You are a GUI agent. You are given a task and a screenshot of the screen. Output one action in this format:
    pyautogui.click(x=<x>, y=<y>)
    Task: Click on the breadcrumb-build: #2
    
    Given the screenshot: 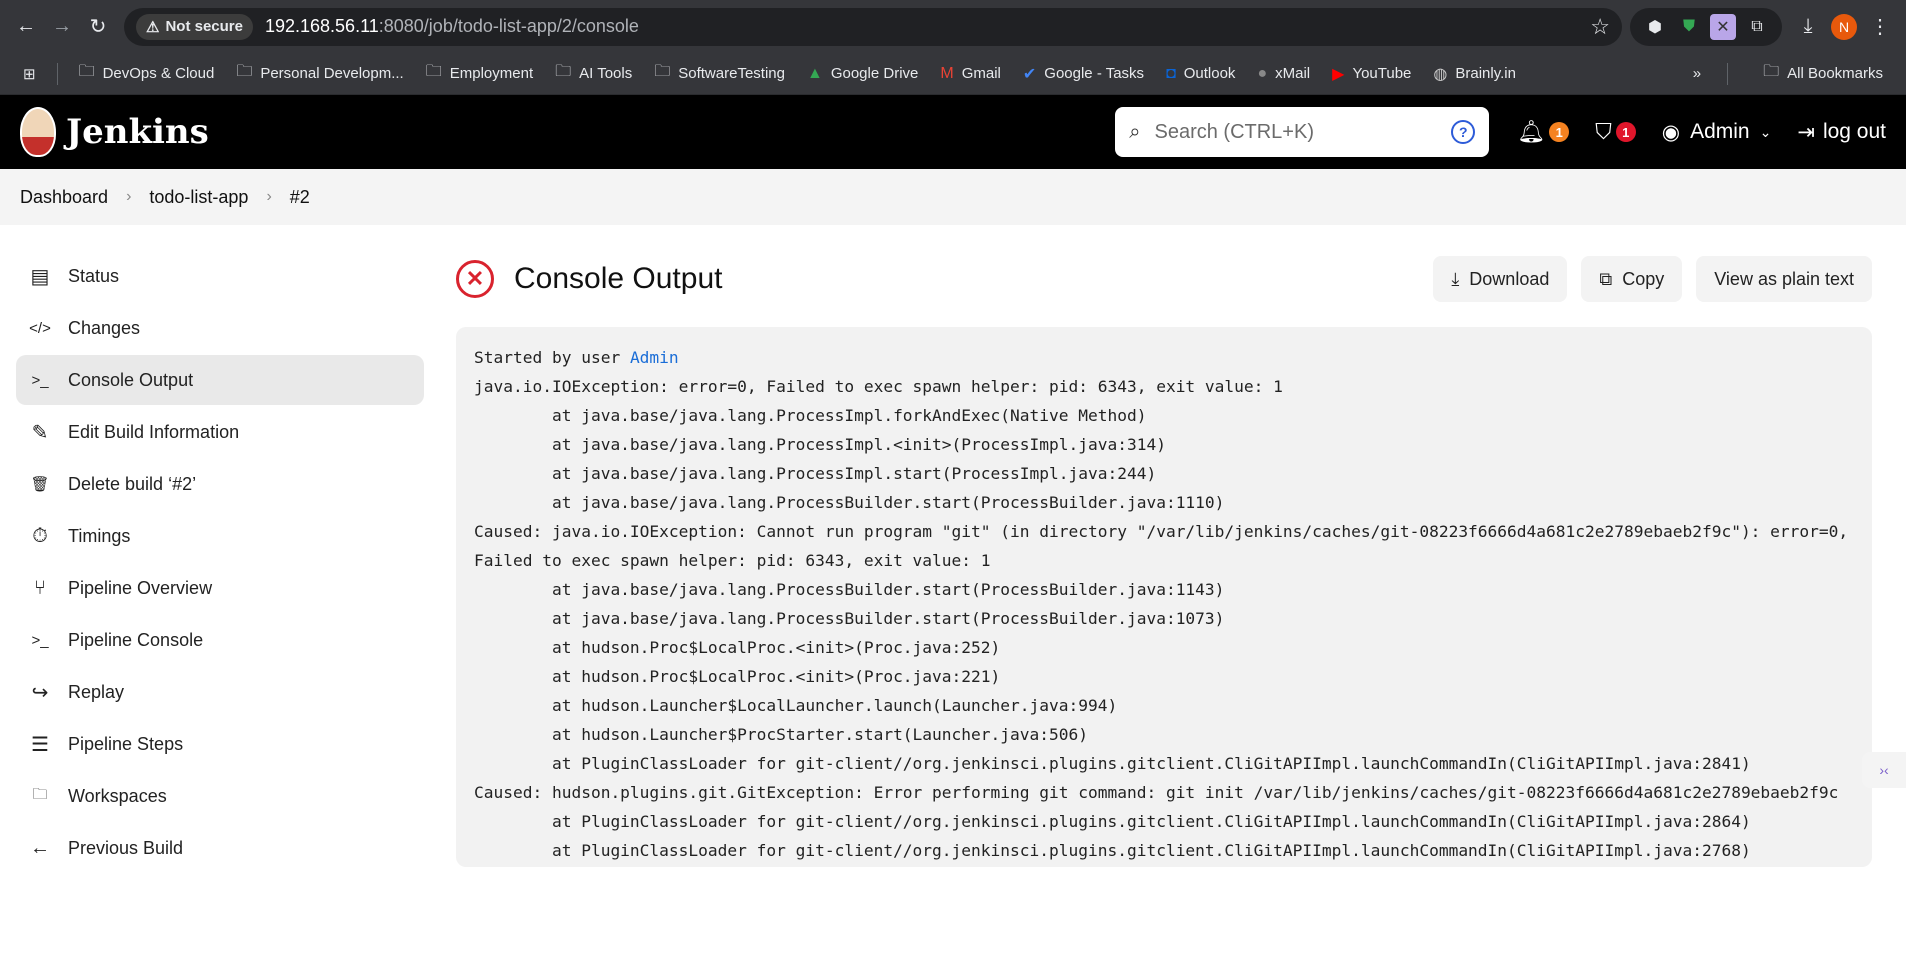 What is the action you would take?
    pyautogui.click(x=300, y=197)
    